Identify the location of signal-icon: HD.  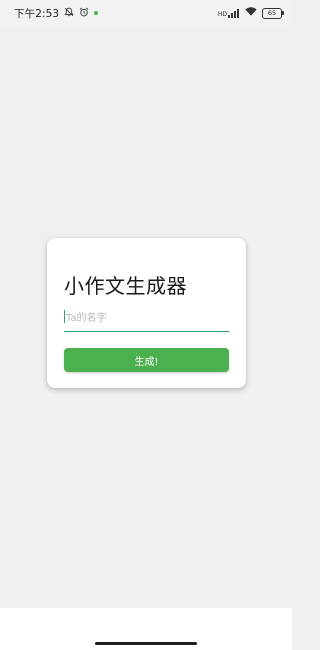
(229, 13).